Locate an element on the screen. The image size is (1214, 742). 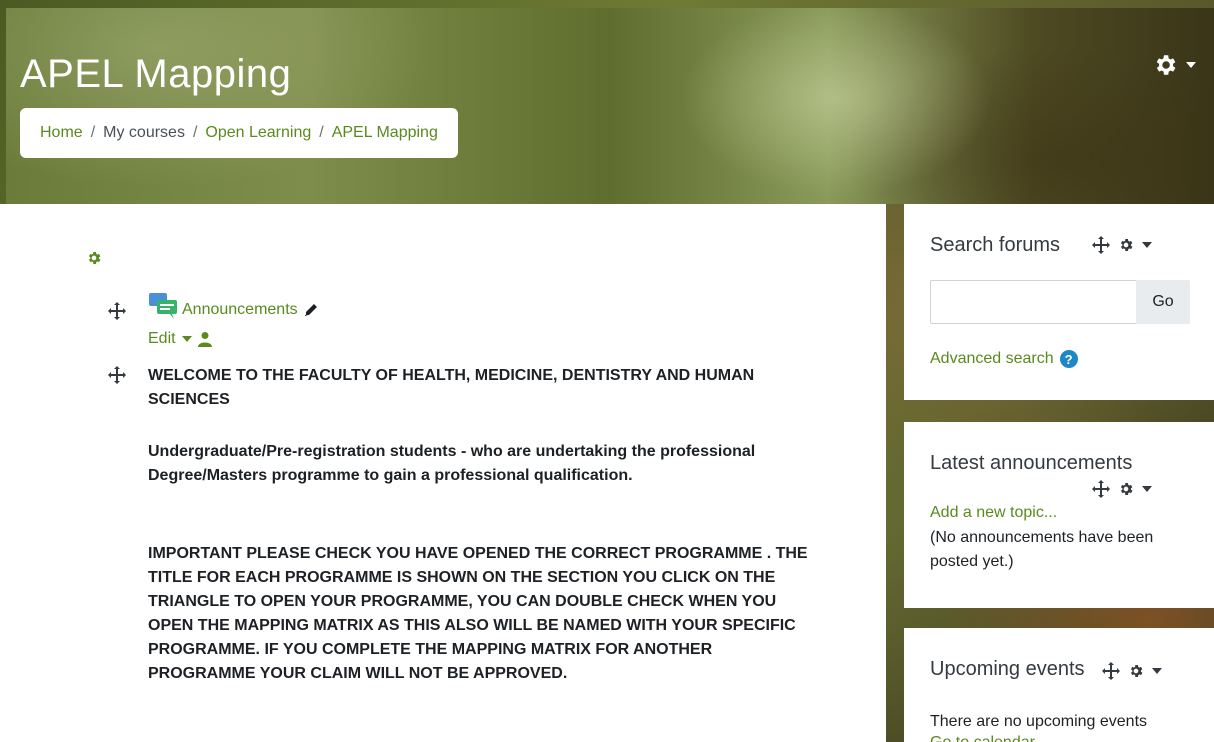
search-forums-block: Search forums Go Advanced search ? is located at coordinates (1059, 302).